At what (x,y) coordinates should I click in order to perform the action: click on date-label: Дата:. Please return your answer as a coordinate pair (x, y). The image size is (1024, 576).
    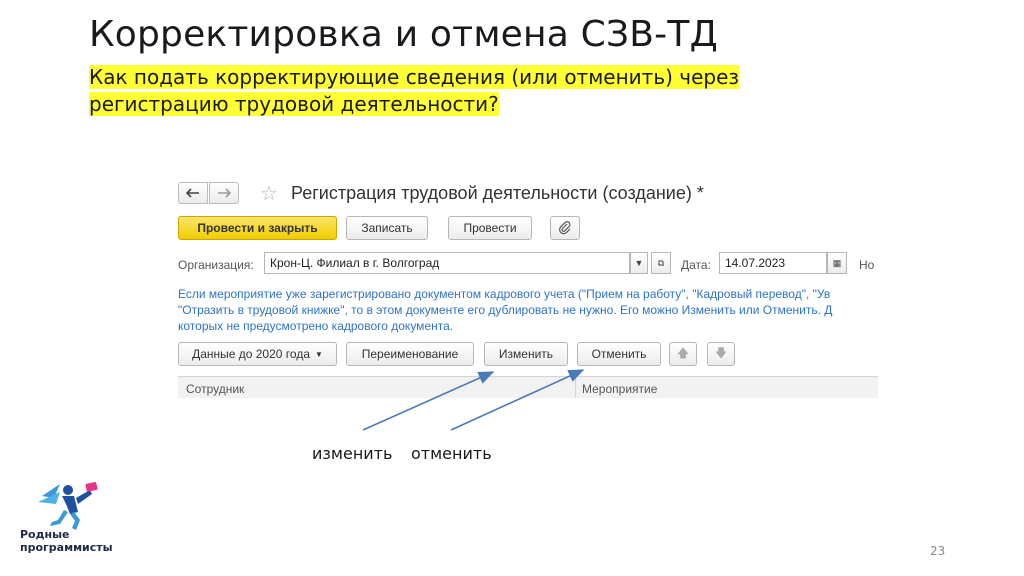
    Looking at the image, I should click on (696, 265).